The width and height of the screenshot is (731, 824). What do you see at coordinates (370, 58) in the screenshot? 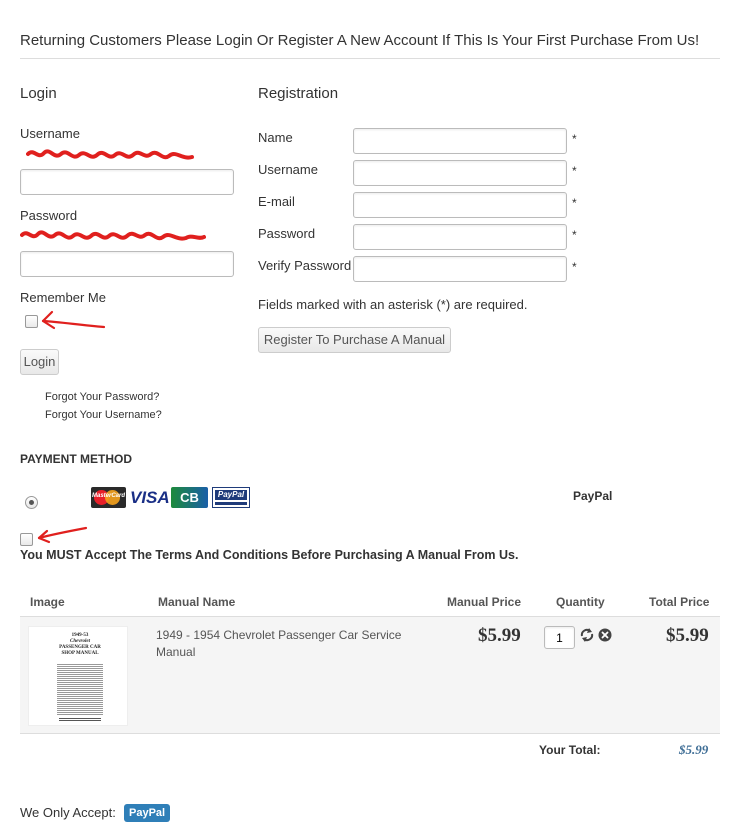
I see `heading-divider` at bounding box center [370, 58].